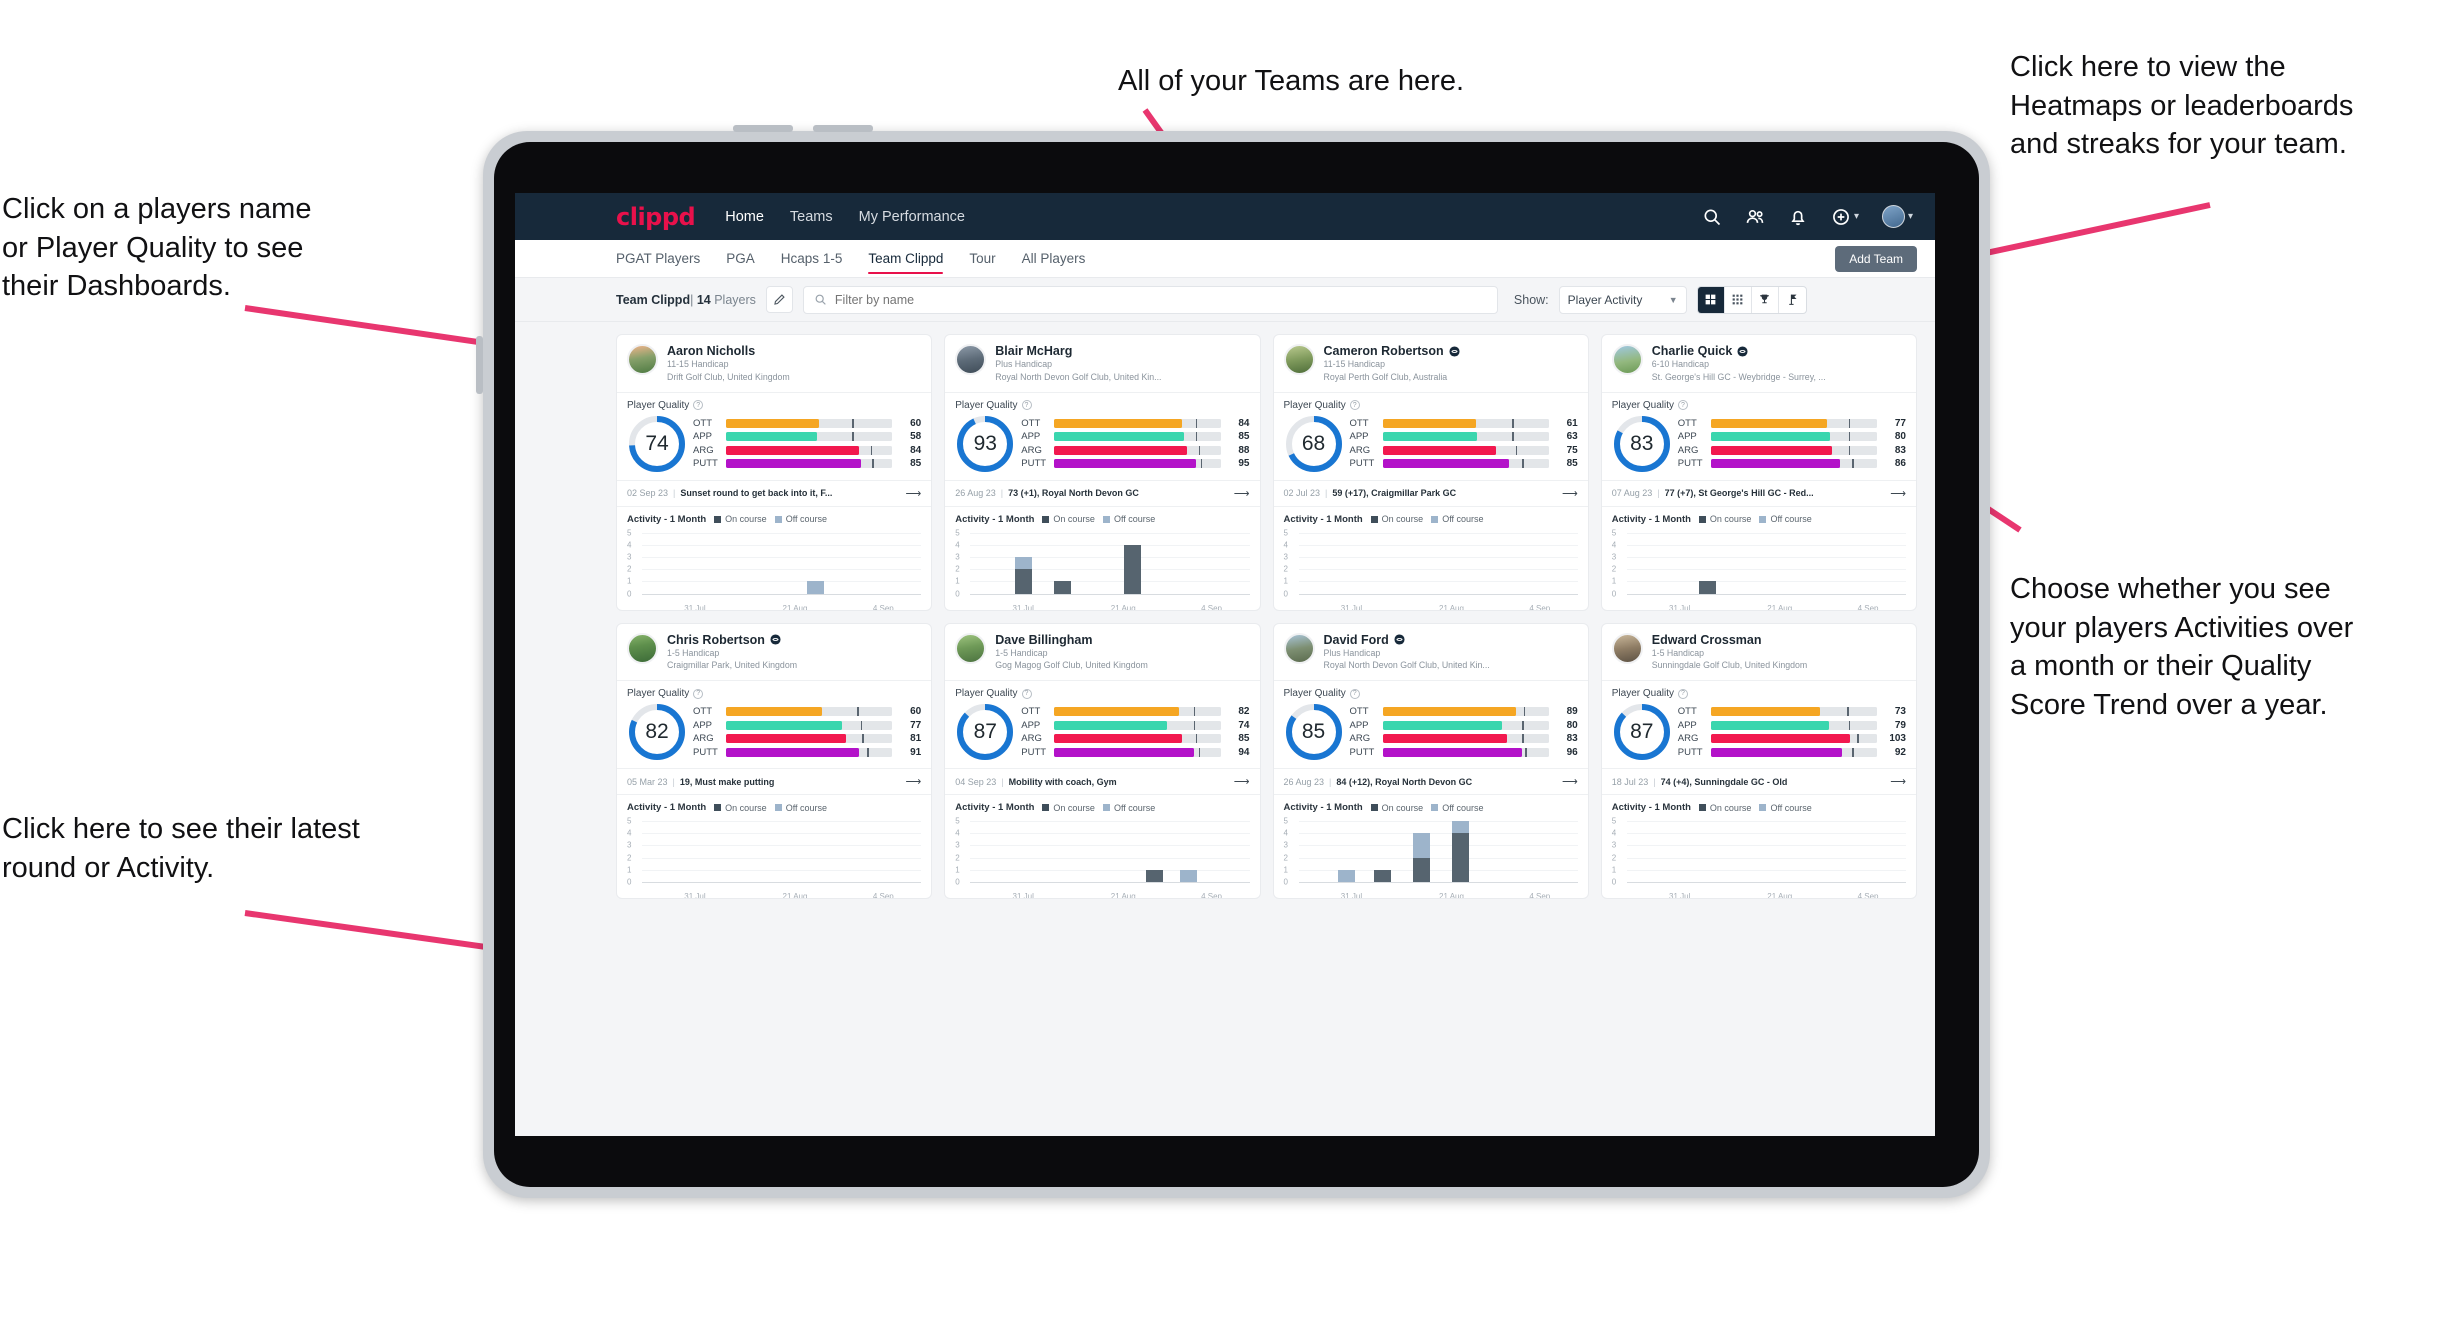  What do you see at coordinates (1102, 725) in the screenshot?
I see `player-quality-section: Player Quality? 87 OTT 82 APP 74 ARG 85 PUTT 94` at bounding box center [1102, 725].